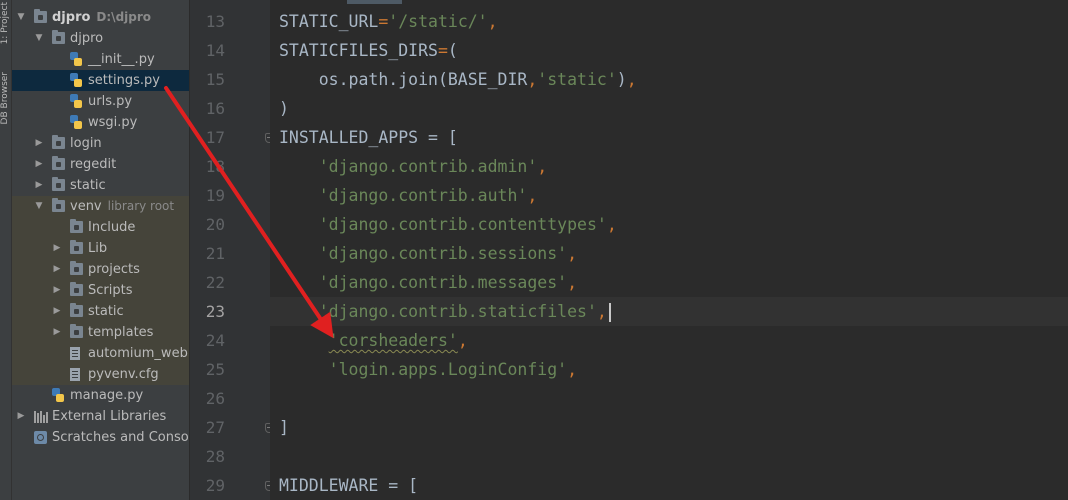 The image size is (1068, 500). Describe the element at coordinates (215, 398) in the screenshot. I see `line-number: 26` at that location.